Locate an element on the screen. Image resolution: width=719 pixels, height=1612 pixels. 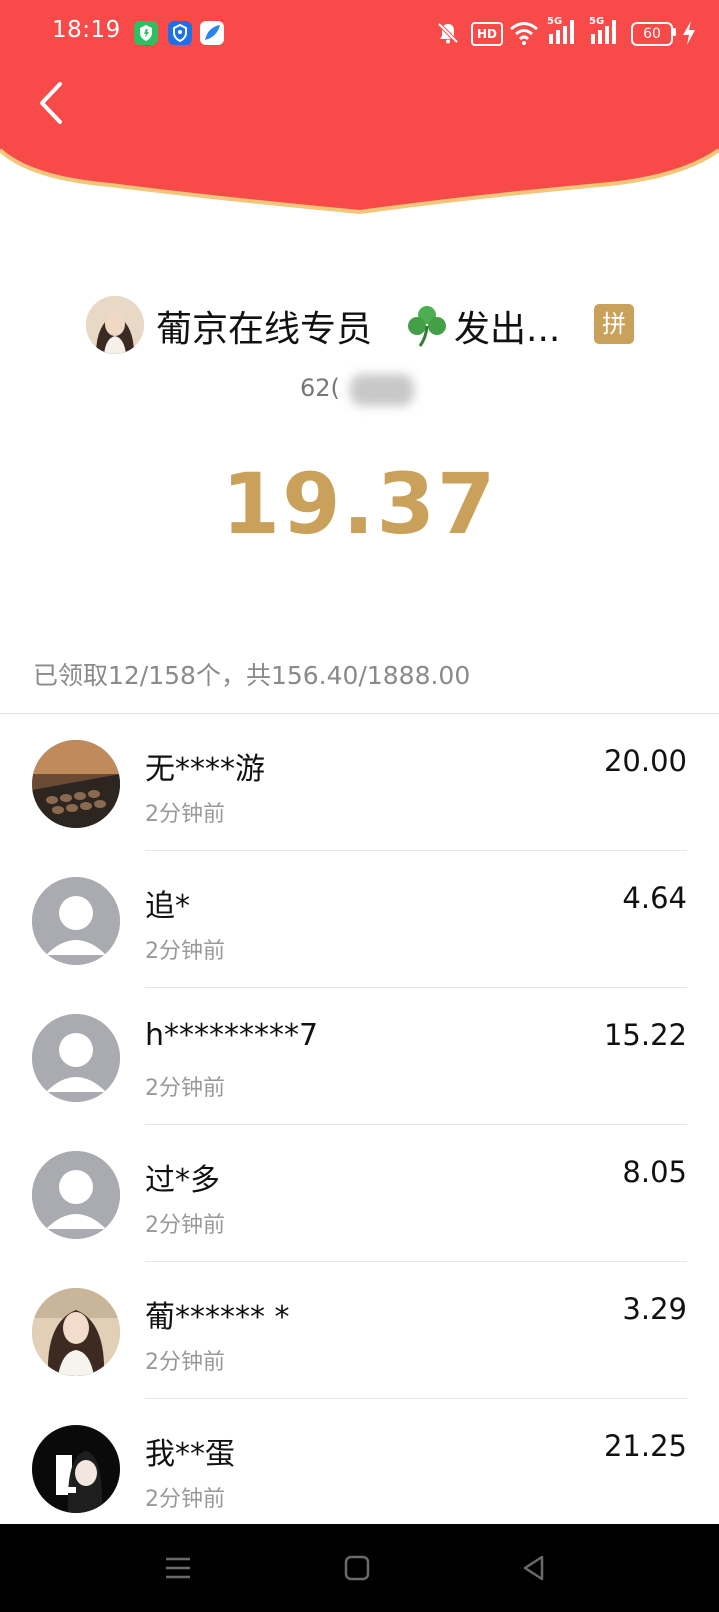
list-item: 我**蛋 2分钟前 21.25 is located at coordinates (359, 1467).